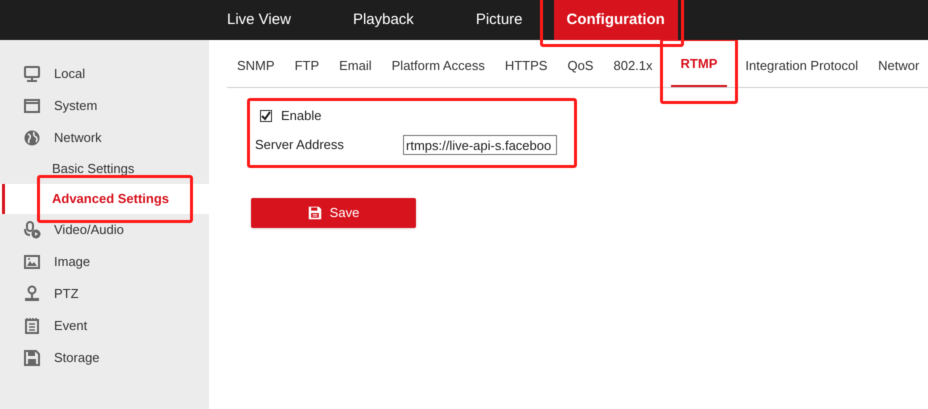 The width and height of the screenshot is (928, 409). I want to click on nav-tab: Live View, so click(259, 20).